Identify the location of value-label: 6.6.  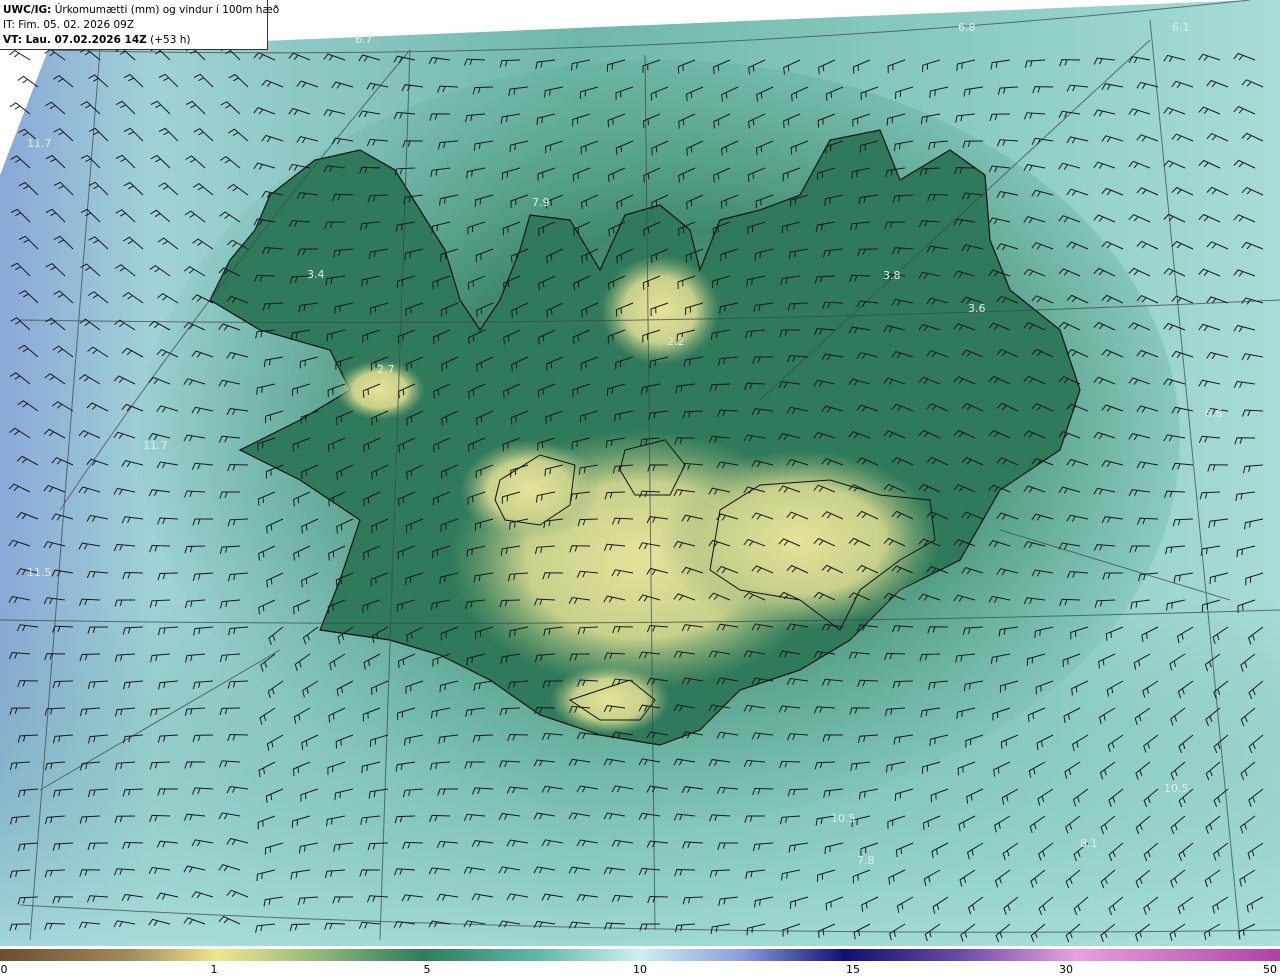
(1214, 413).